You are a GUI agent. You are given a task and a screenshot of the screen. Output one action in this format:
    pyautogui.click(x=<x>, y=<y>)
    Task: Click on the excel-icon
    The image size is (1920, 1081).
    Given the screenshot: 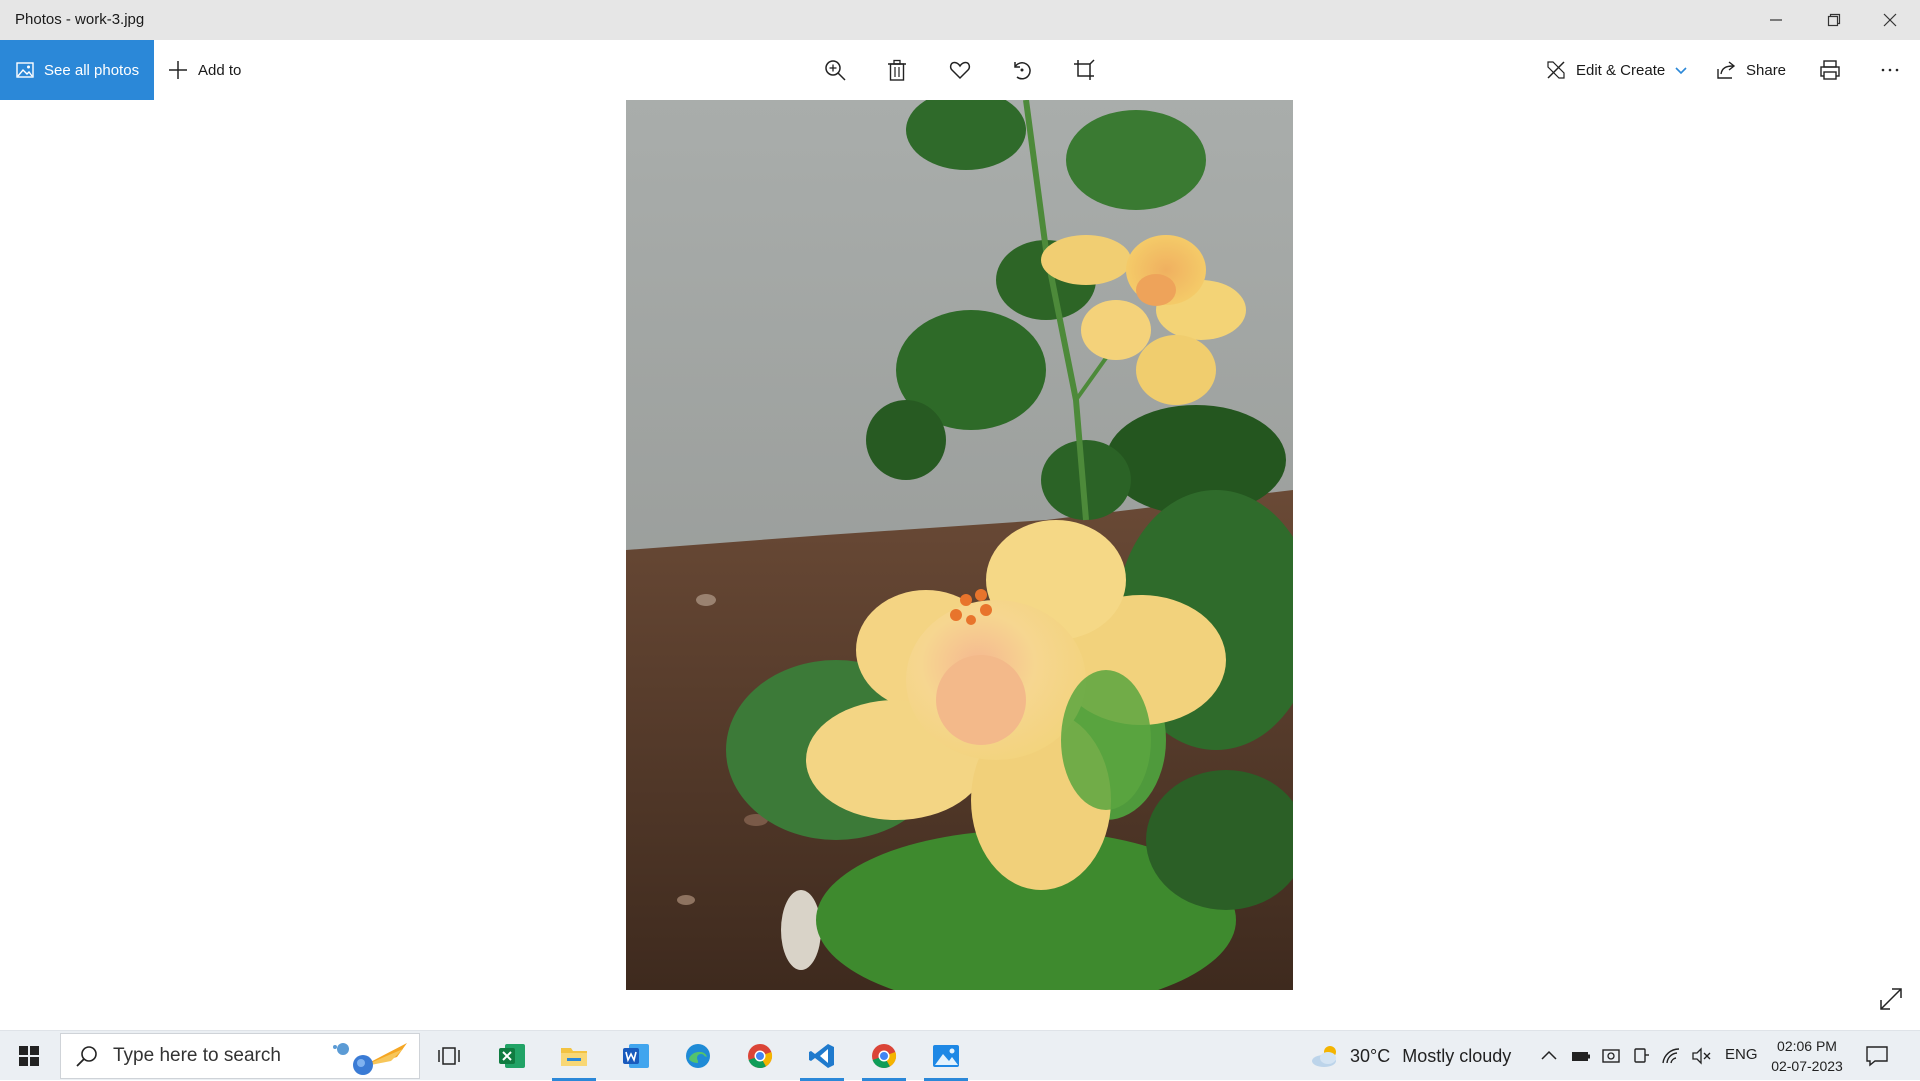 What is the action you would take?
    pyautogui.click(x=512, y=1056)
    